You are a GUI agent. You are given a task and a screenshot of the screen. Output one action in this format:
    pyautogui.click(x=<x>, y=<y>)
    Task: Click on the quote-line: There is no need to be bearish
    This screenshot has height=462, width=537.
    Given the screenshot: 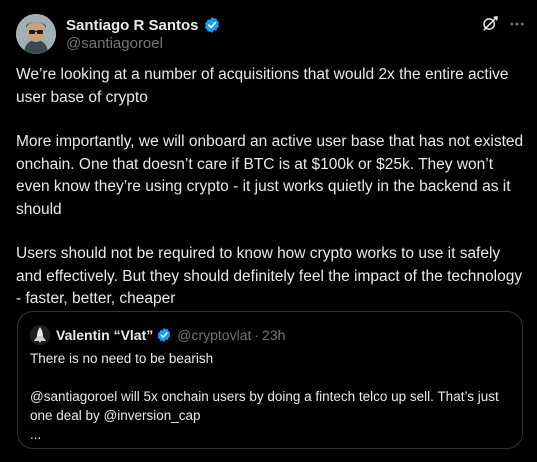 What is the action you would take?
    pyautogui.click(x=122, y=358)
    